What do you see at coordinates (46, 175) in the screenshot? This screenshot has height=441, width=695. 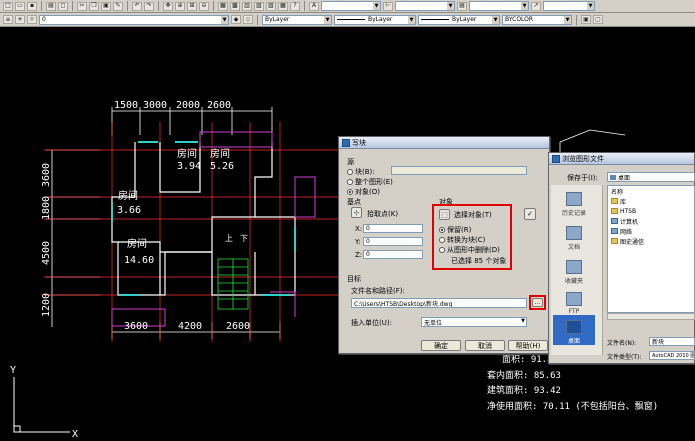 I see `left-dim-1: 3600` at bounding box center [46, 175].